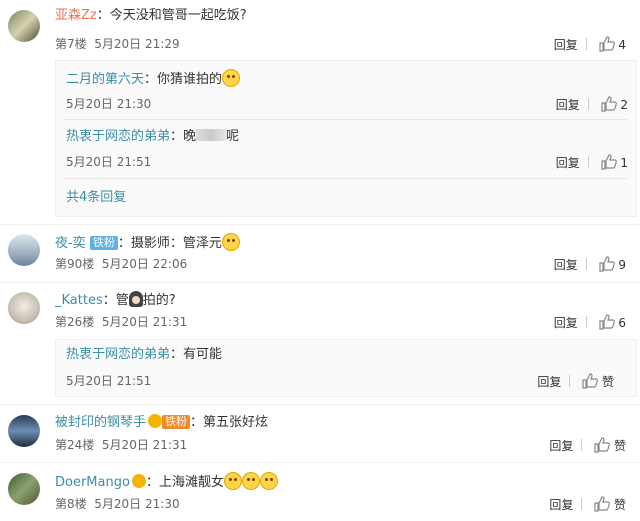 Image resolution: width=640 pixels, height=521 pixels. What do you see at coordinates (183, 136) in the screenshot?
I see `reply-text: ：晚` at bounding box center [183, 136].